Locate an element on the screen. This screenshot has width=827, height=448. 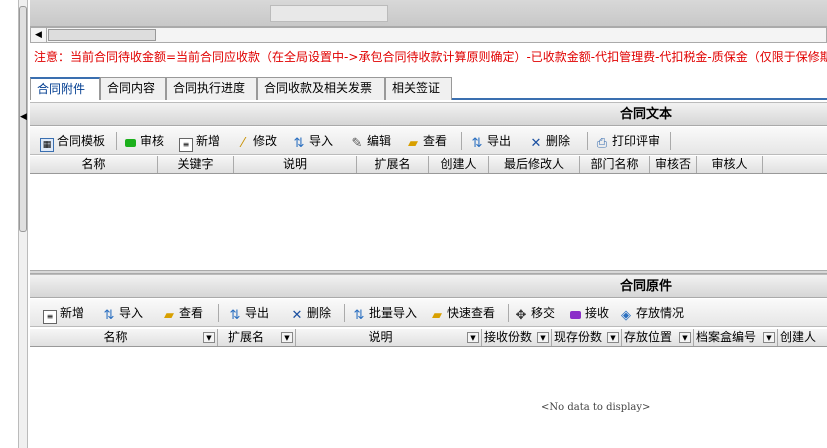
column-header-archive-box-number: 档案盒编号 ▼ is located at coordinates (736, 337).